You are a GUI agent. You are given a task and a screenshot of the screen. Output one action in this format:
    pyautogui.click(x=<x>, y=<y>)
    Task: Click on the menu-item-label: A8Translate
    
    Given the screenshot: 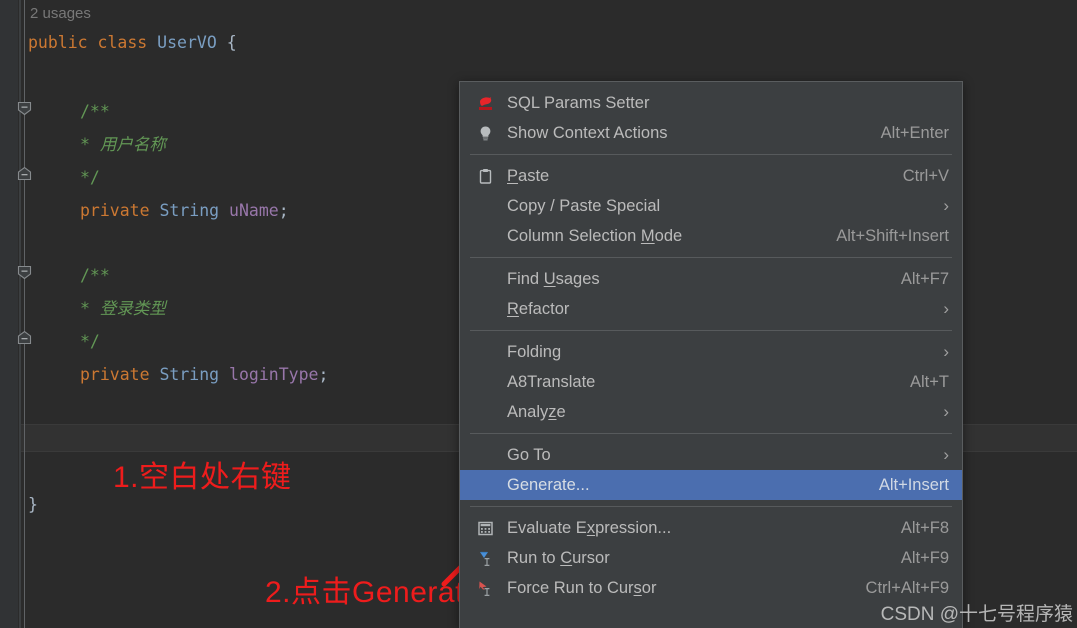 What is the action you would take?
    pyautogui.click(x=551, y=381)
    